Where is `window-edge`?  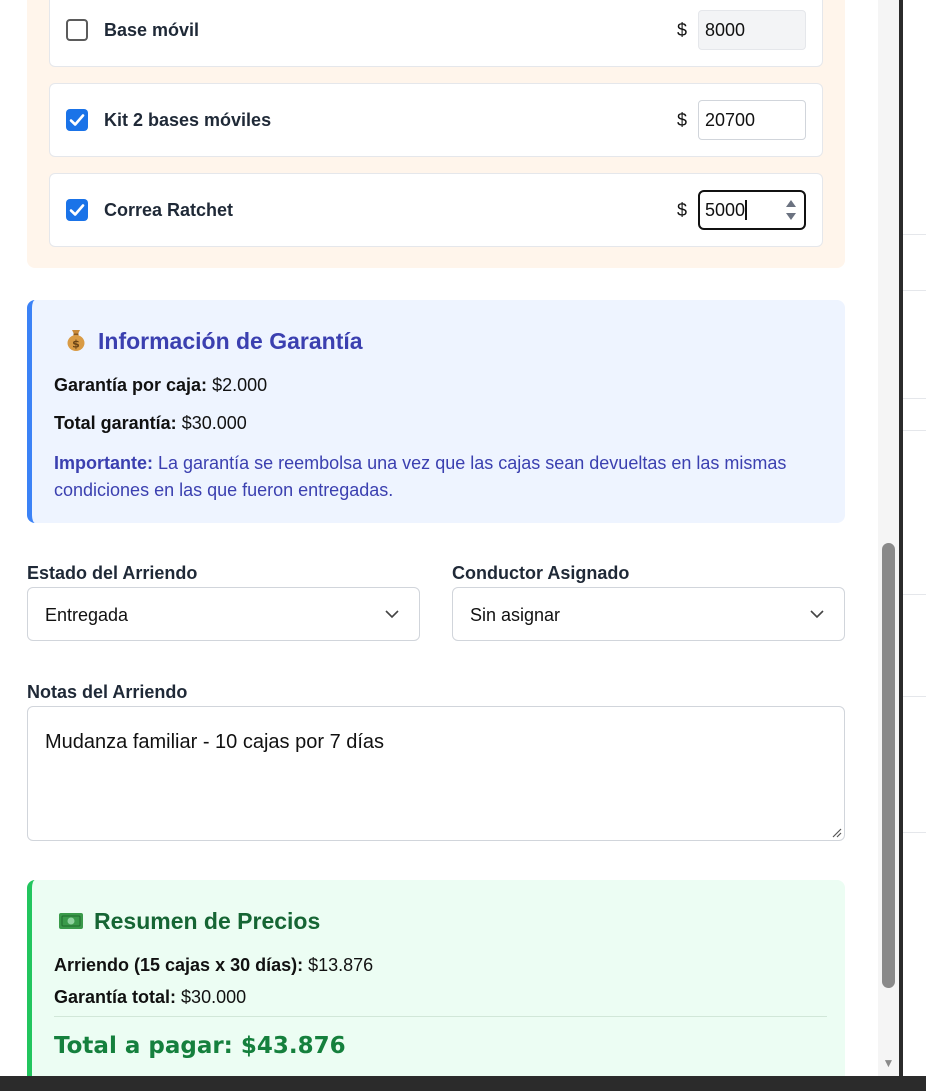 window-edge is located at coordinates (901, 538).